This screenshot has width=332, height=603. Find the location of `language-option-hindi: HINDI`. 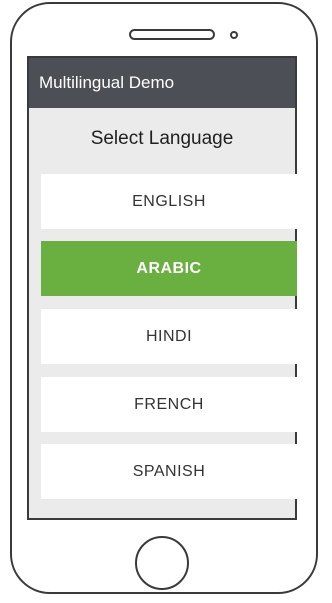

language-option-hindi: HINDI is located at coordinates (169, 336).